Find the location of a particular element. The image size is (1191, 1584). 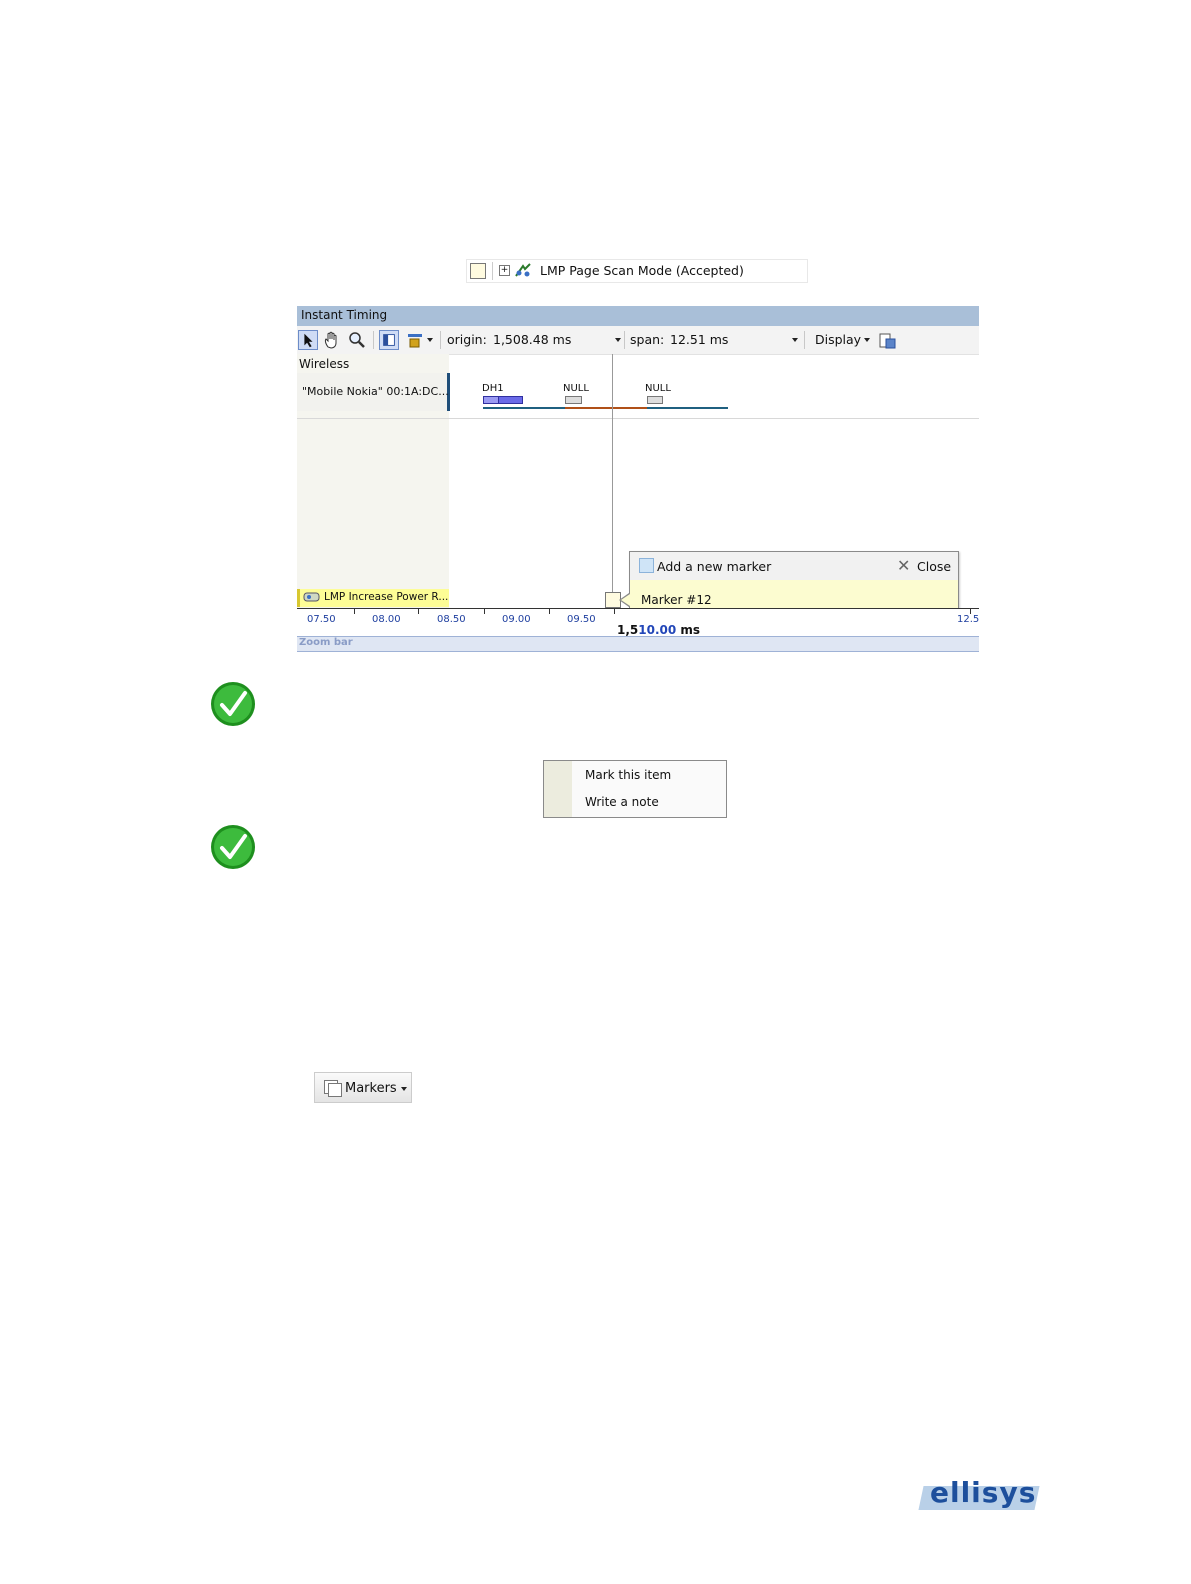

origin-dropdown-icon is located at coordinates (618, 340).